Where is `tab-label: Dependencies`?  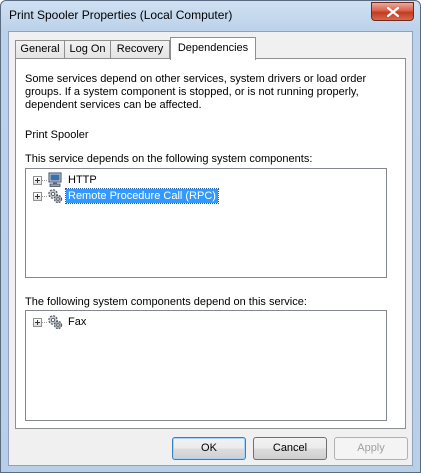
tab-label: Dependencies is located at coordinates (213, 48).